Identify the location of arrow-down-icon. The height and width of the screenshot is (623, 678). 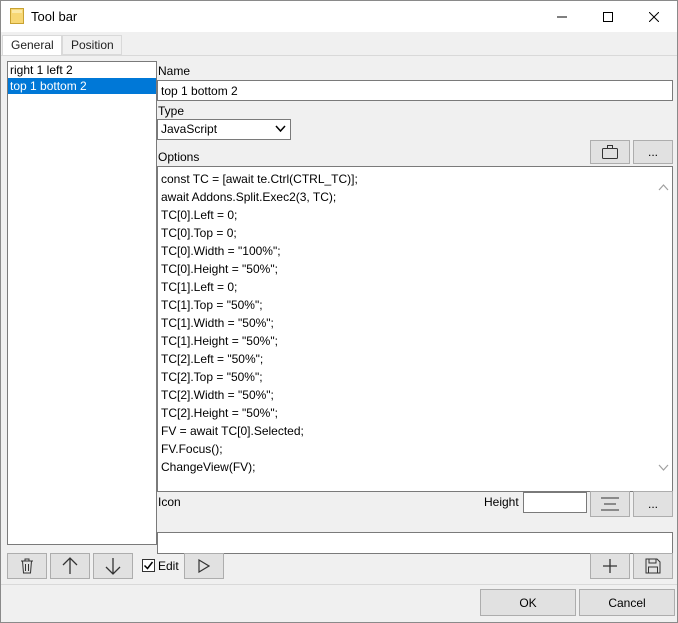
(113, 566).